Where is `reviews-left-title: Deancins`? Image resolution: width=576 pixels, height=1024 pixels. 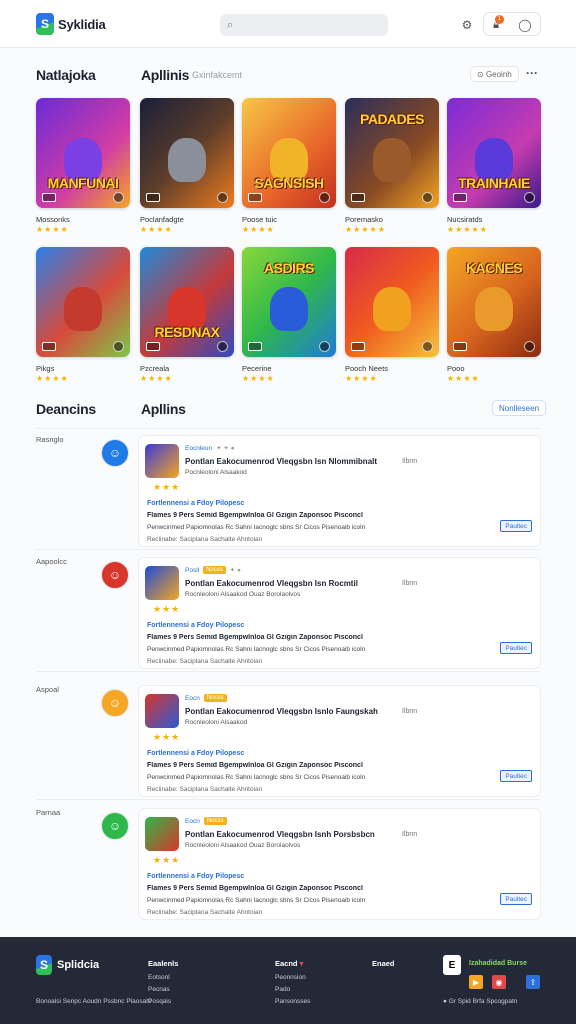 reviews-left-title: Deancins is located at coordinates (66, 409).